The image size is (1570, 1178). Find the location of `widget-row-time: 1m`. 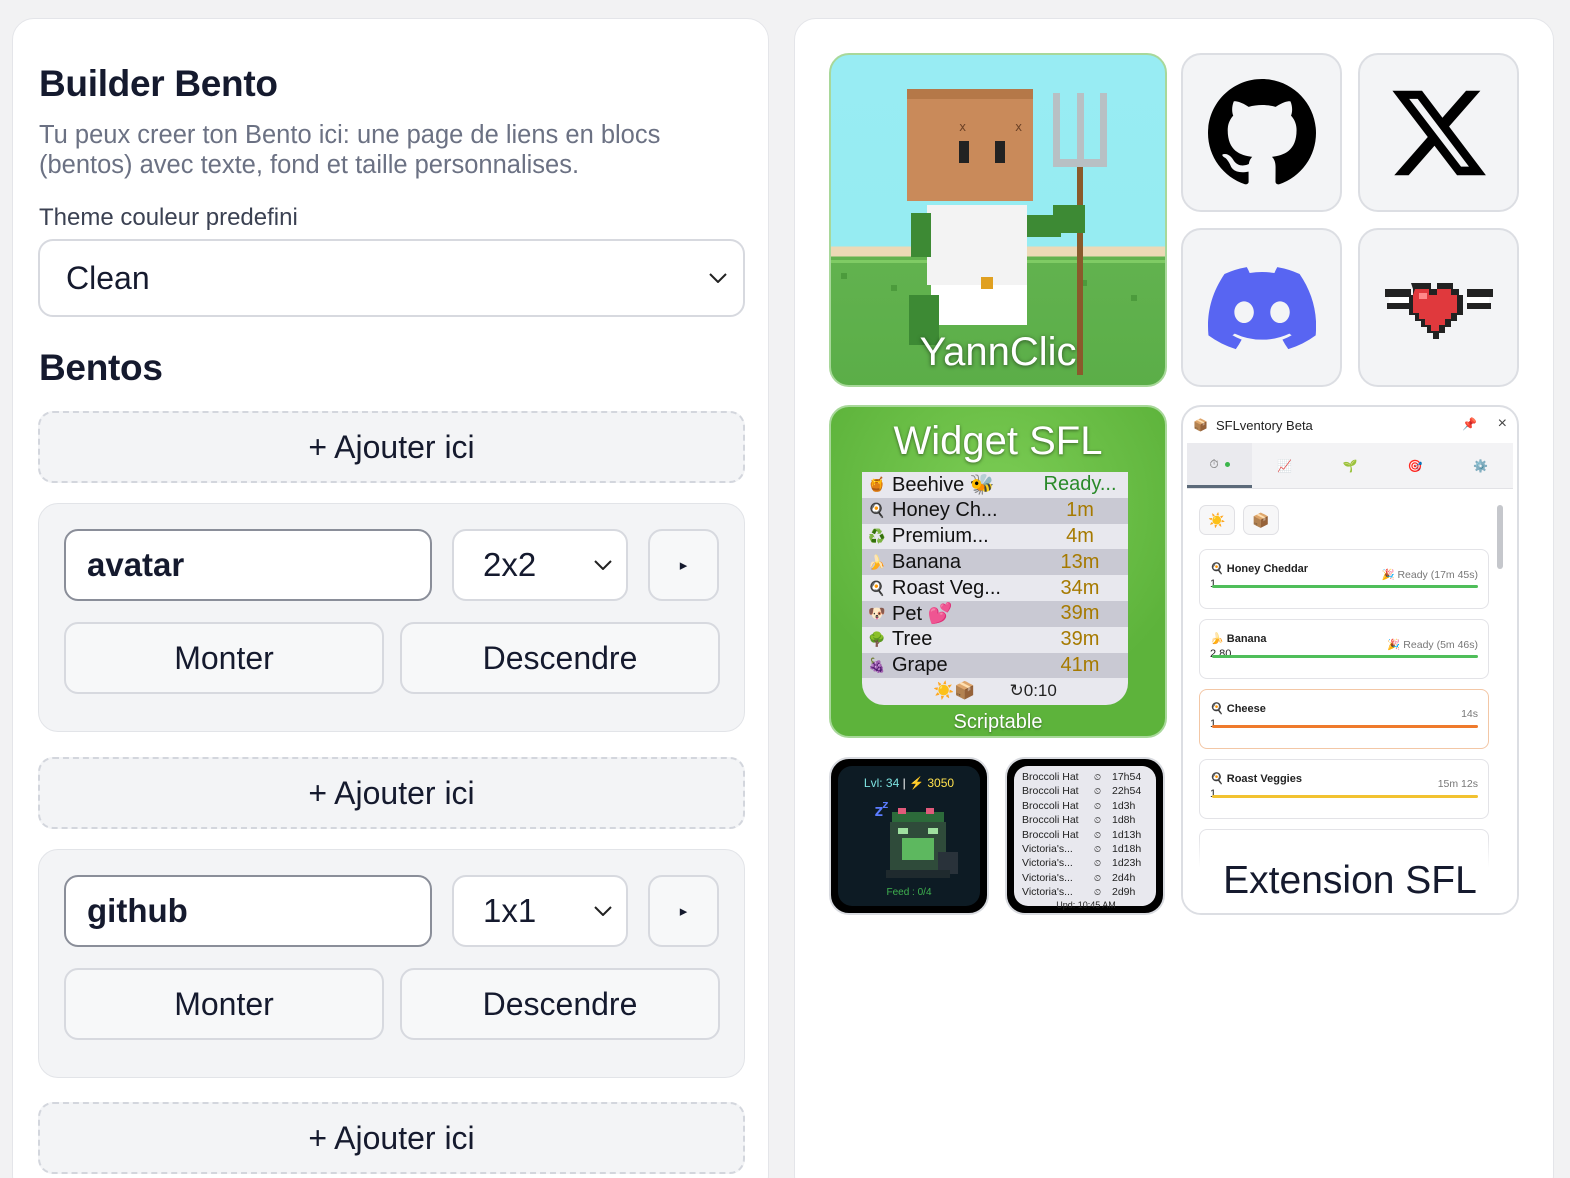

widget-row-time: 1m is located at coordinates (1080, 510).